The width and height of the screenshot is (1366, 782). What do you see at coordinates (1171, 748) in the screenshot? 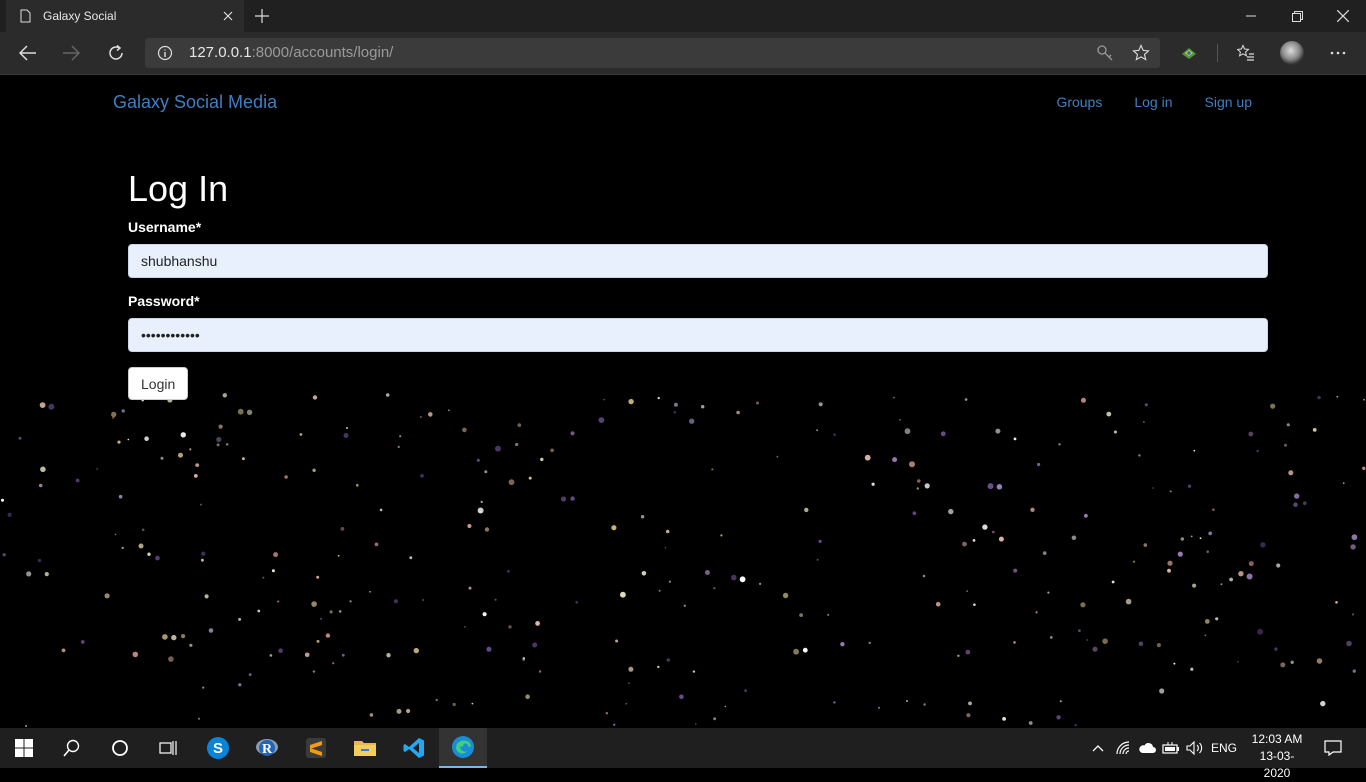
I see `battery-icon` at bounding box center [1171, 748].